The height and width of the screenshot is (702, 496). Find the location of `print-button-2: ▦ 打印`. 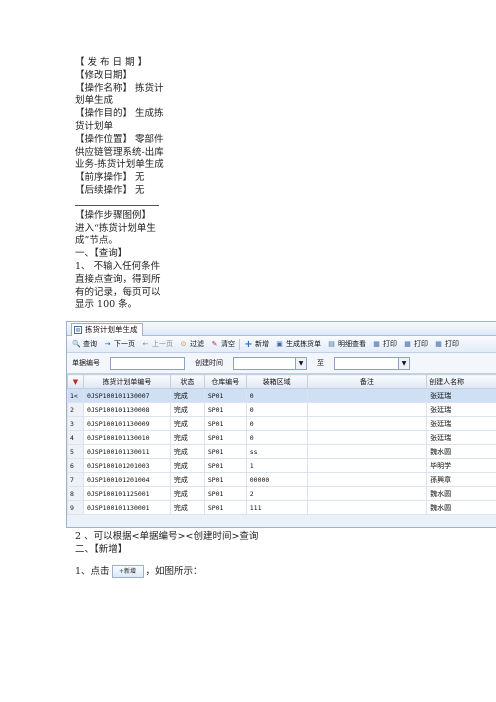

print-button-2: ▦ 打印 is located at coordinates (415, 344).